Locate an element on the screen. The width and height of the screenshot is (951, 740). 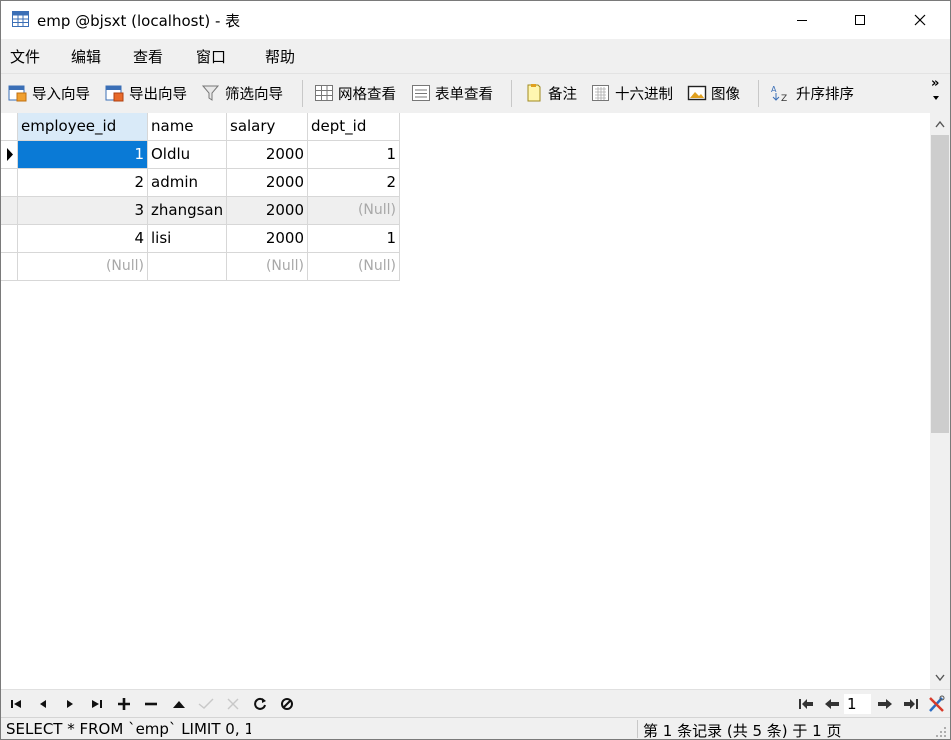
tools-icon is located at coordinates (937, 703).